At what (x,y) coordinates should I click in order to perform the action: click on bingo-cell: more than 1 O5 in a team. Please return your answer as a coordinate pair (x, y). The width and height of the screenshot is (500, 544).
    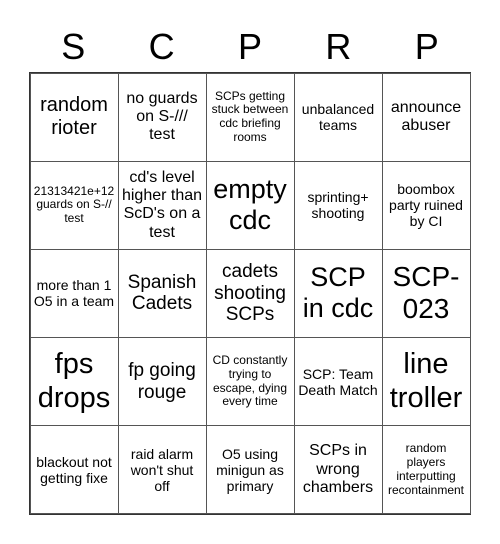
    Looking at the image, I should click on (74, 293).